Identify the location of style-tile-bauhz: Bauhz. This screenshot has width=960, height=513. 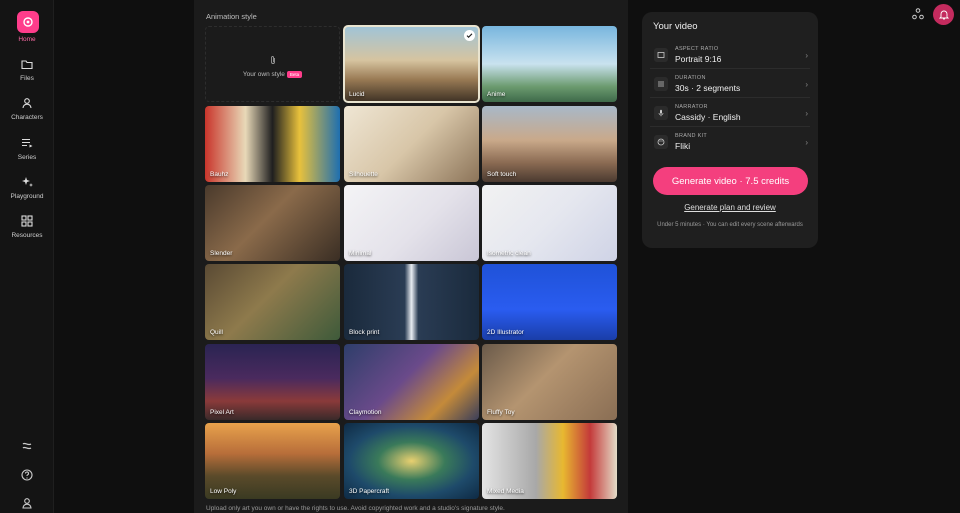
(272, 144).